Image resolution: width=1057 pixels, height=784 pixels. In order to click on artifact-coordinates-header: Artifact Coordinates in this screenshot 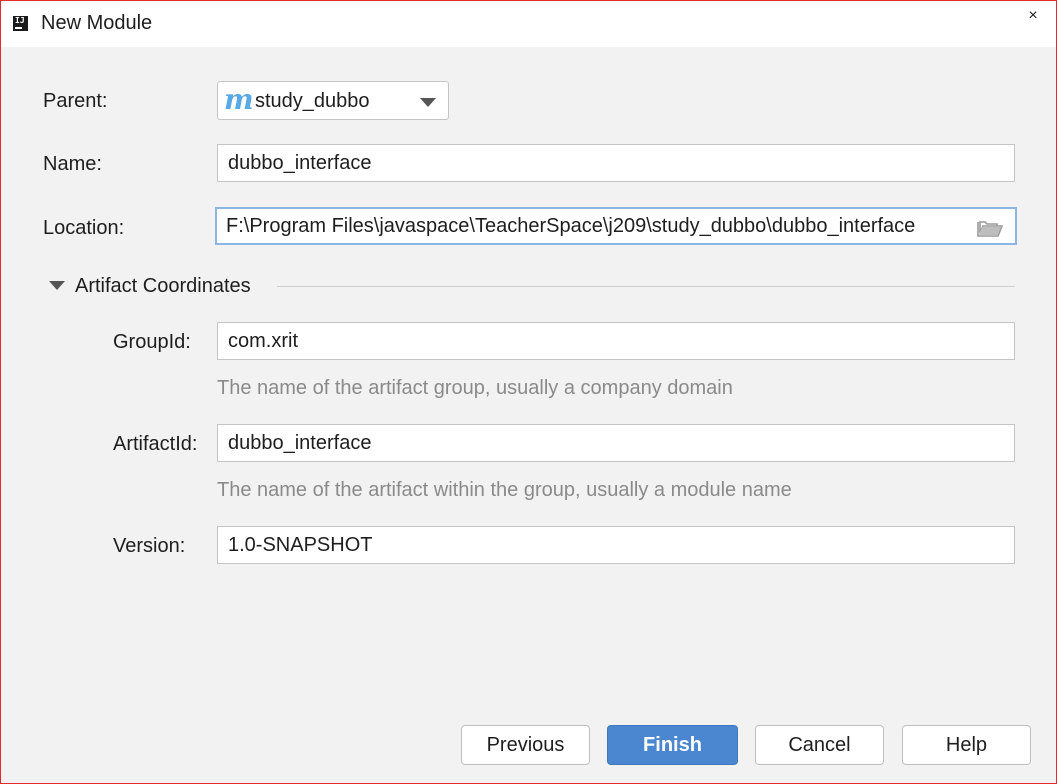, I will do `click(163, 286)`.